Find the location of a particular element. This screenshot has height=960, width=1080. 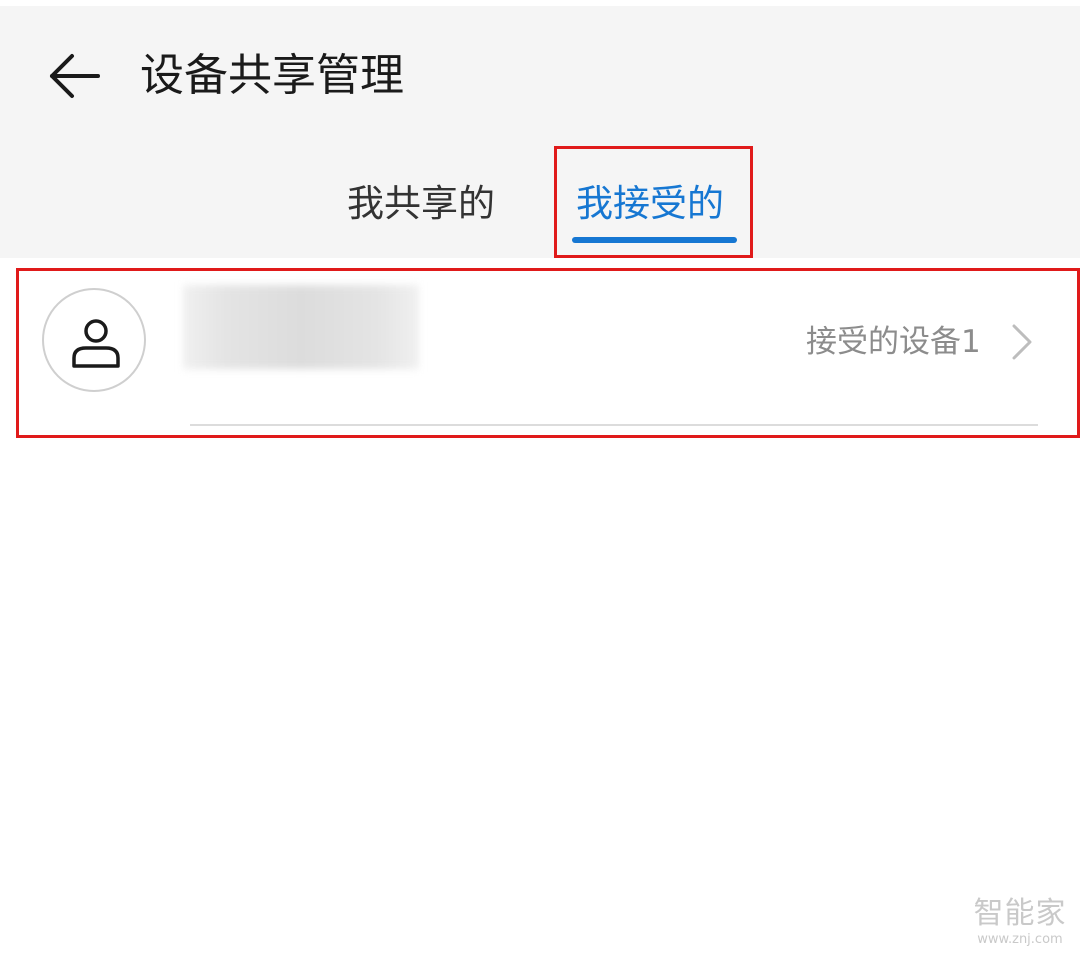

watermark: 智能家 www.znj.com is located at coordinates (1020, 922).